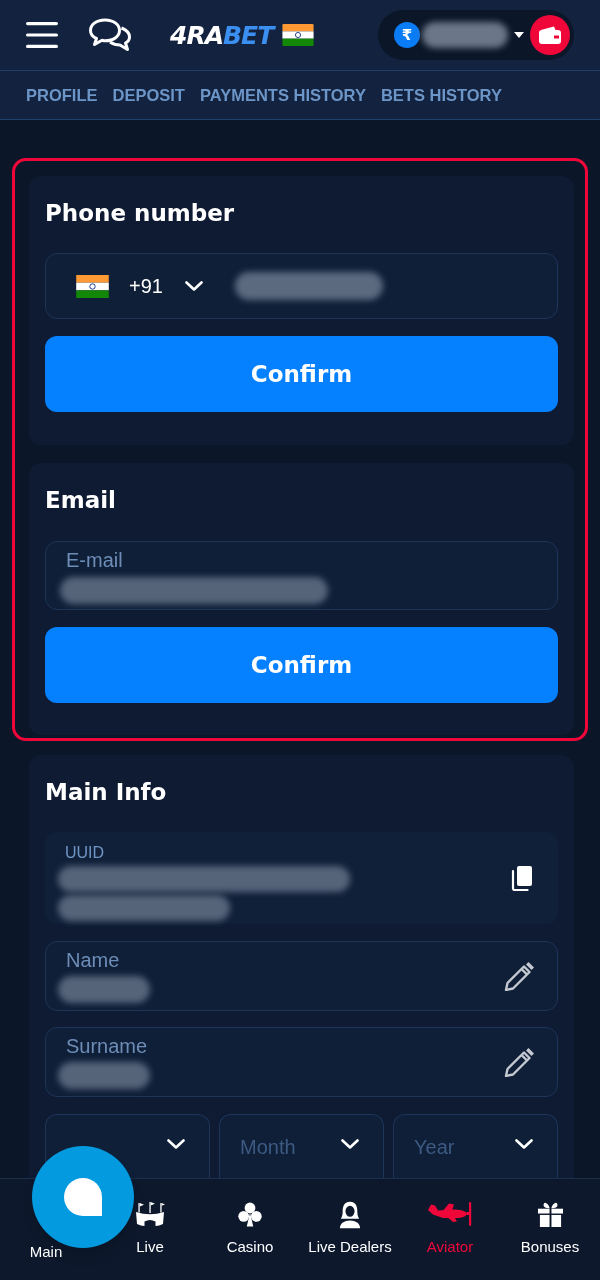 The image size is (600, 1280). What do you see at coordinates (222, 35) in the screenshot?
I see `brand-logo: 4RABET` at bounding box center [222, 35].